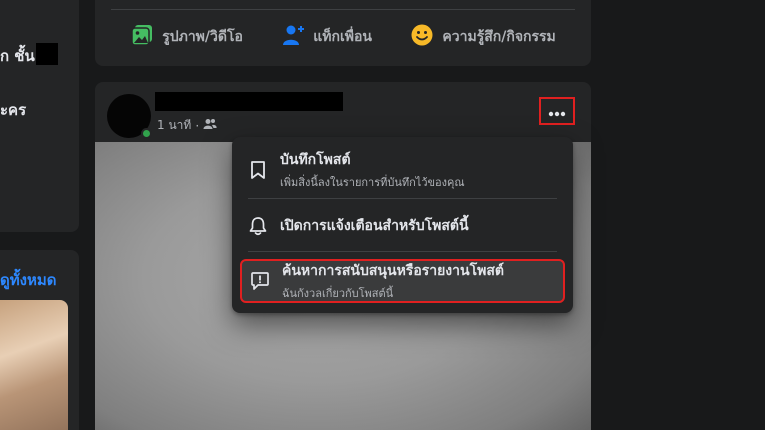 This screenshot has width=765, height=430. What do you see at coordinates (202, 37) in the screenshot?
I see `photo-video-label: รูปภาพ/วิดีโอ` at bounding box center [202, 37].